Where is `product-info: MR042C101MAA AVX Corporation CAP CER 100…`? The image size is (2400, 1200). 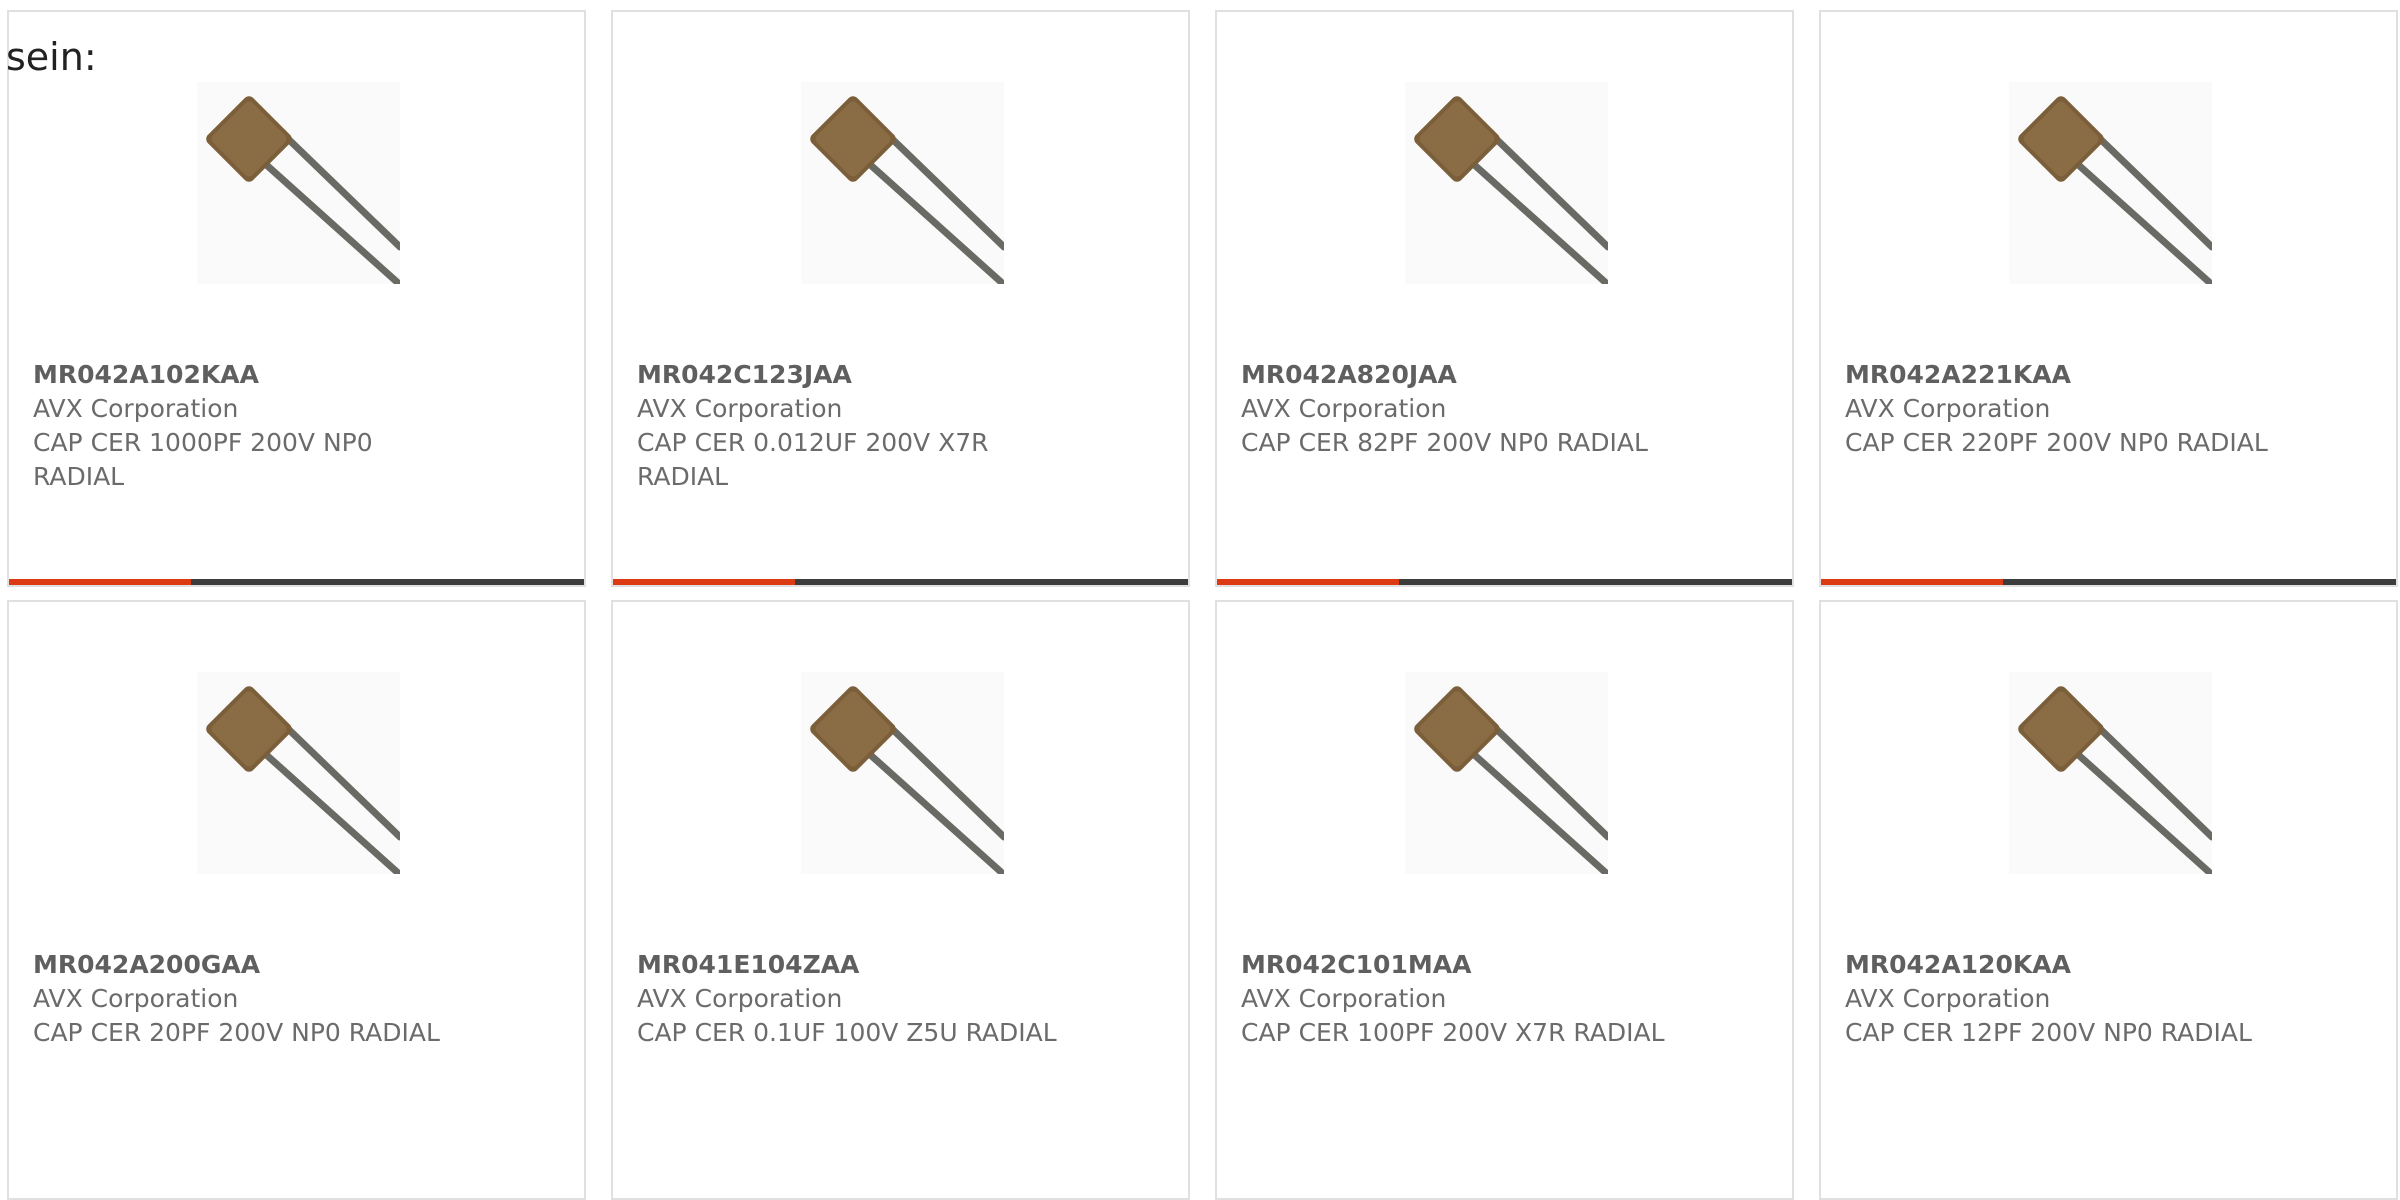
product-info: MR042C101MAA AVX Corporation CAP CER 100… is located at coordinates (1456, 999).